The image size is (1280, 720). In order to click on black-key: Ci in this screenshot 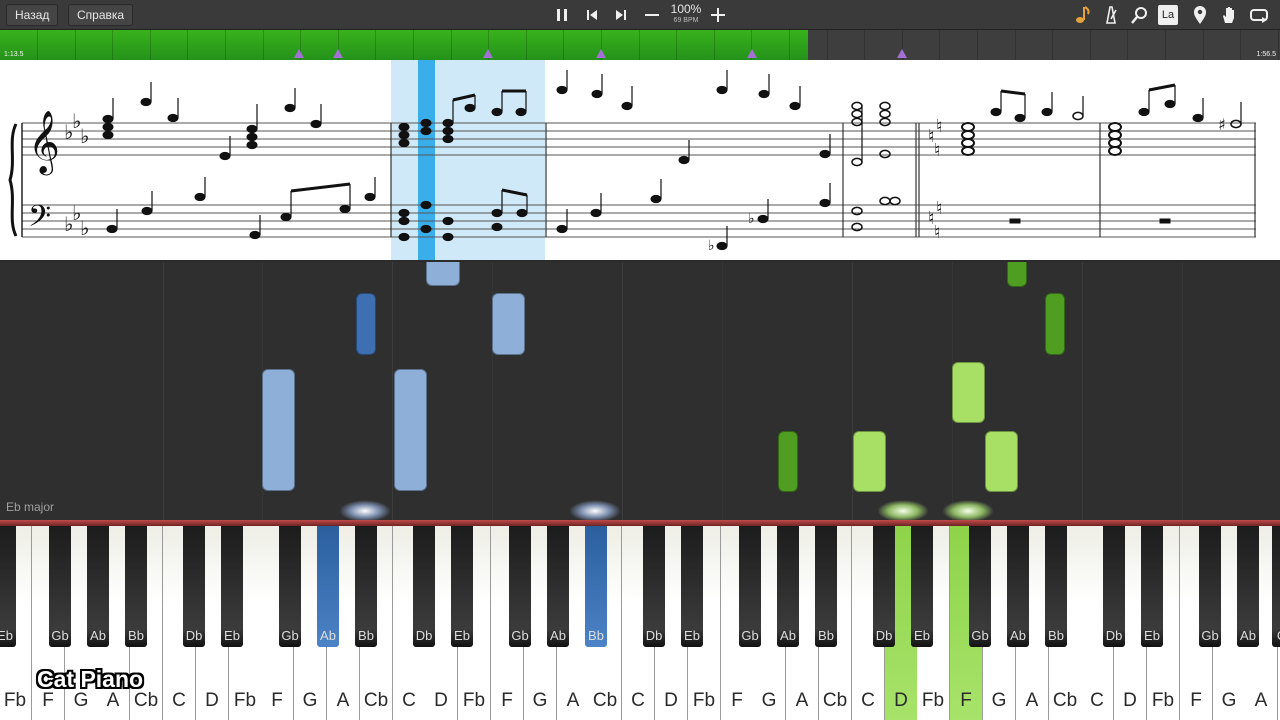, I will do `click(1276, 586)`.